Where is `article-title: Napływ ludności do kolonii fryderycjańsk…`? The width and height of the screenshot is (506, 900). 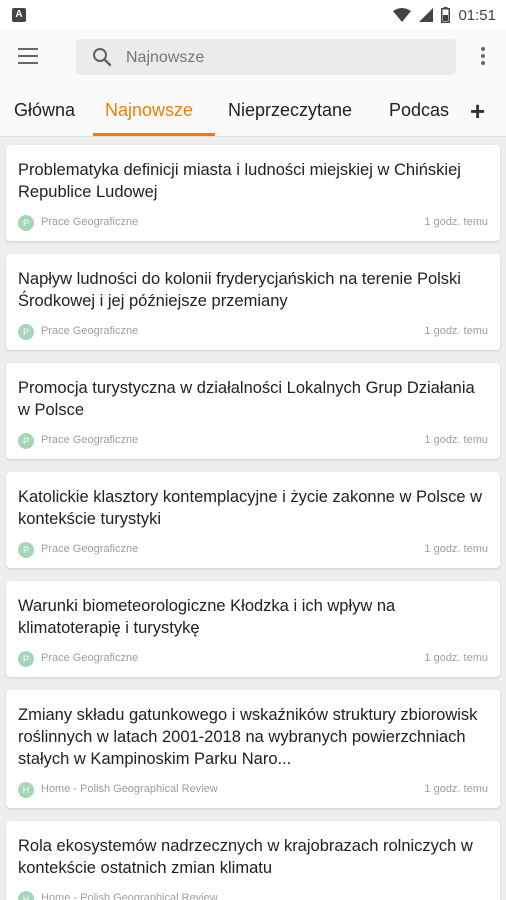
article-title: Napływ ludności do kolonii fryderycjańsk… is located at coordinates (239, 290).